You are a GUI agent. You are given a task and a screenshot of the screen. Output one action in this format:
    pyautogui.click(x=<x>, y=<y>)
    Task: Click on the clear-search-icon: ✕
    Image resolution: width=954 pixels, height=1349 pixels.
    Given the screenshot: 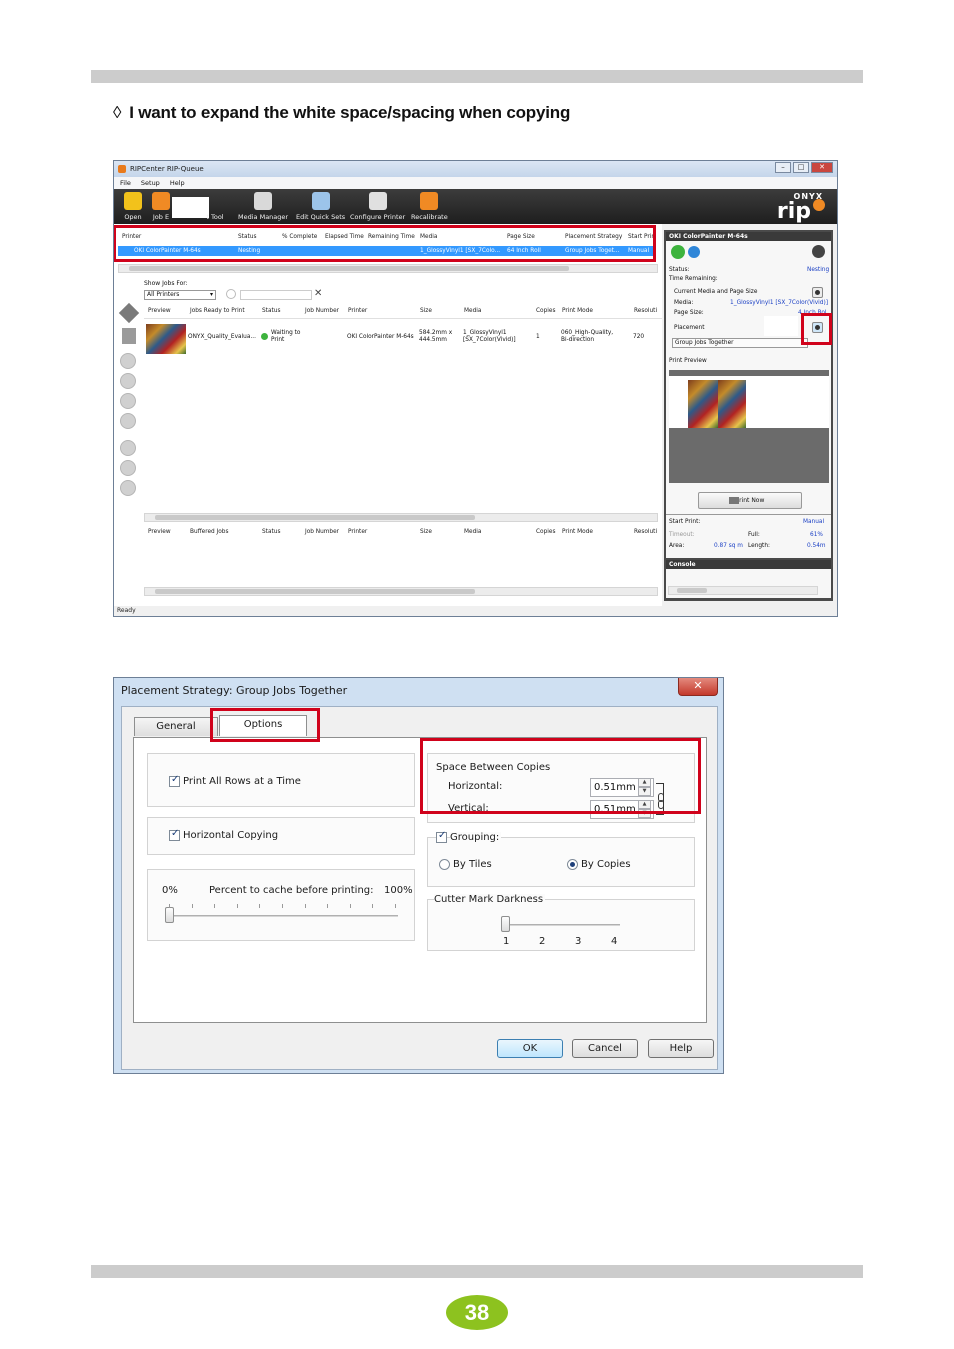 What is the action you would take?
    pyautogui.click(x=318, y=293)
    